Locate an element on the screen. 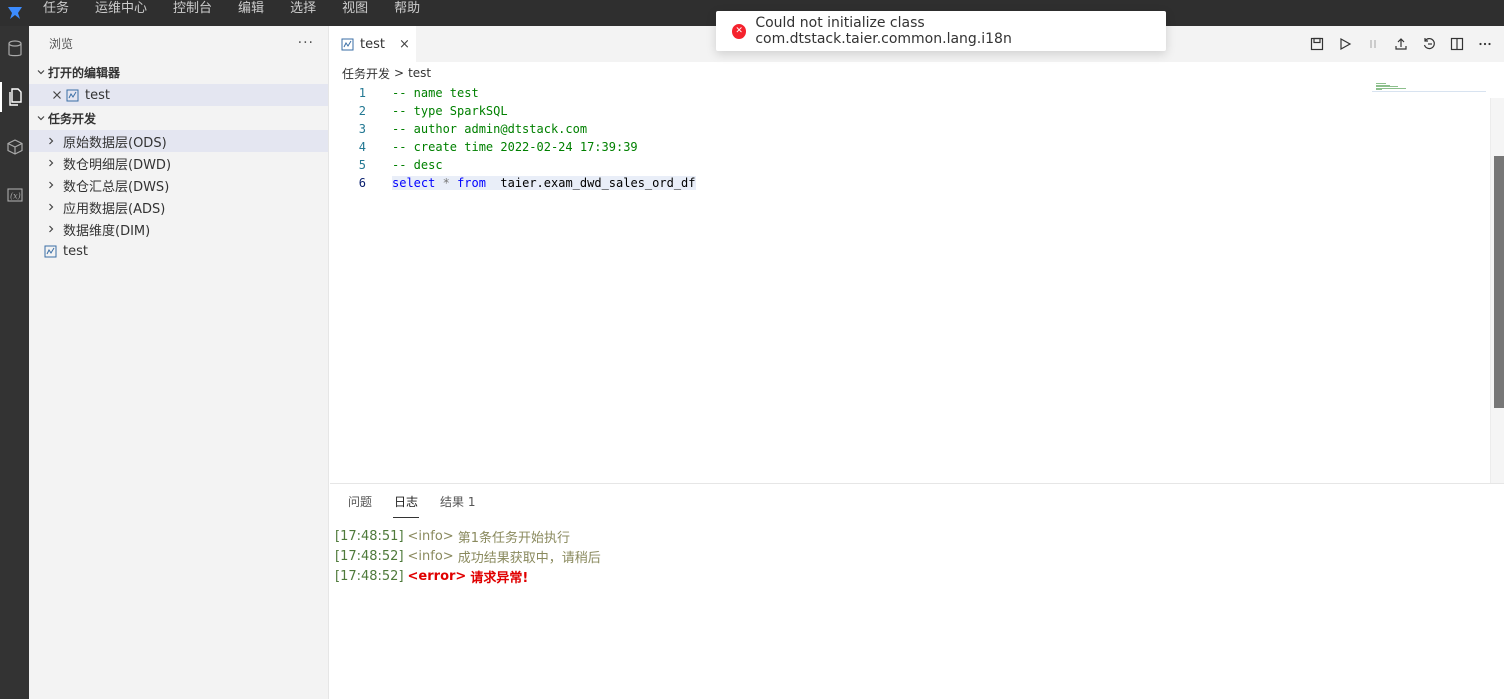 Image resolution: width=1504 pixels, height=699 pixels. tab-result-1: 结果 1 is located at coordinates (457, 501).